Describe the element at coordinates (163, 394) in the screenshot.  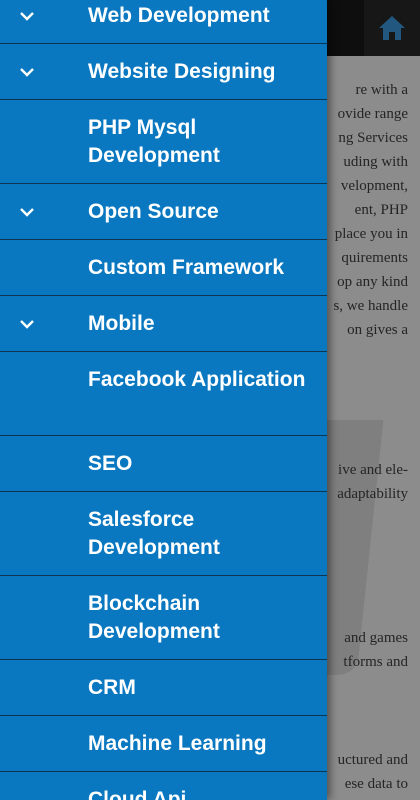
I see `menu-item-facebook-application: Facebook Application` at that location.